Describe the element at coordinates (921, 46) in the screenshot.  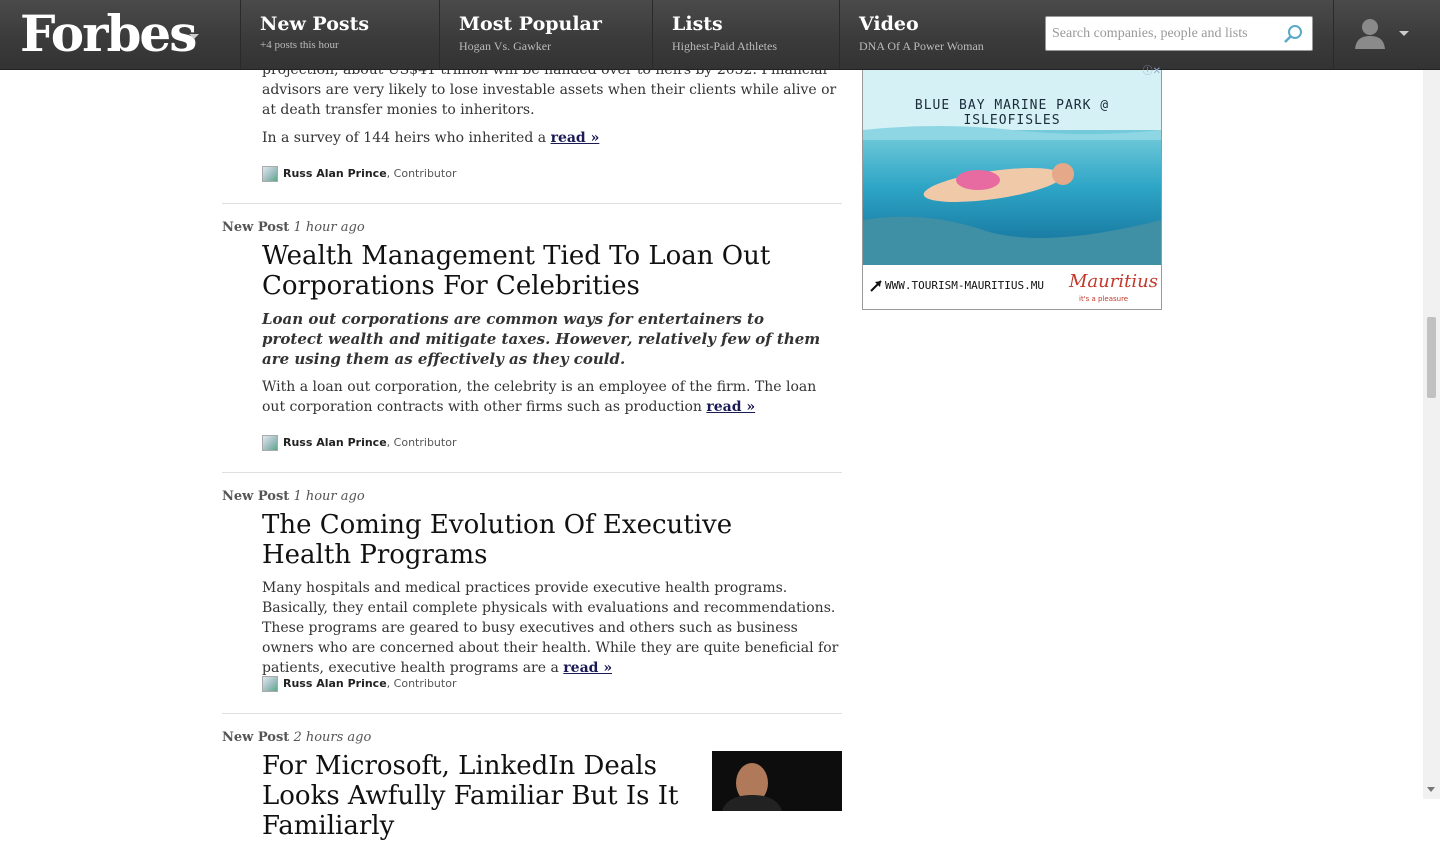
I see `nav-tab-subtitle: DNA Of A Power Woman` at that location.